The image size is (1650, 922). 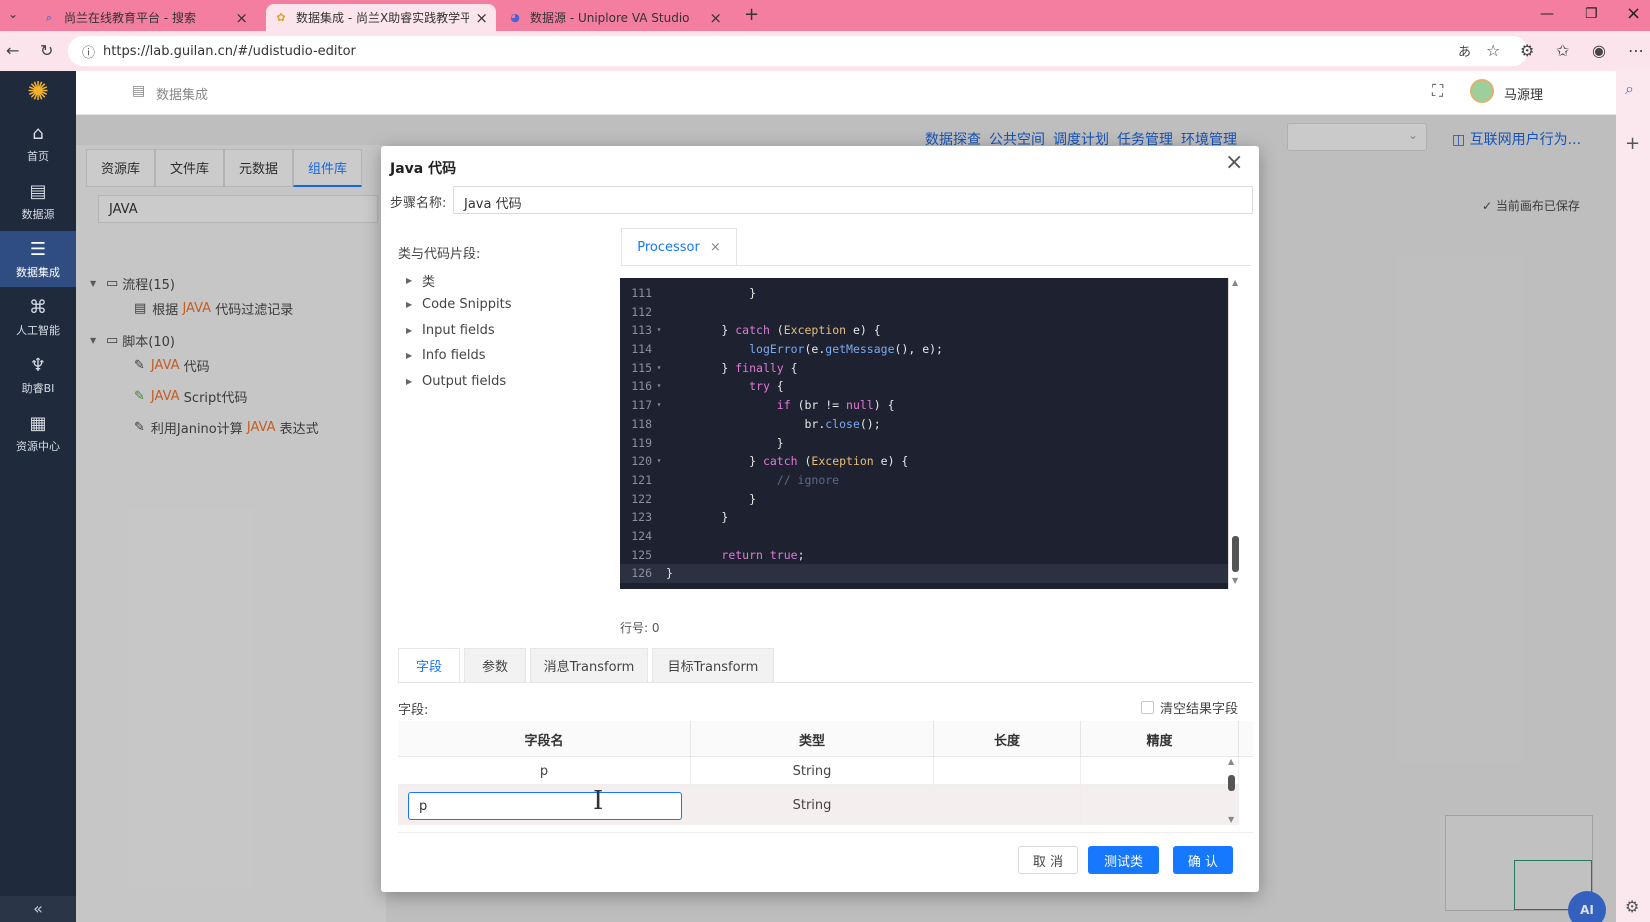 What do you see at coordinates (1632, 906) in the screenshot?
I see `settings-icon: ⚙` at bounding box center [1632, 906].